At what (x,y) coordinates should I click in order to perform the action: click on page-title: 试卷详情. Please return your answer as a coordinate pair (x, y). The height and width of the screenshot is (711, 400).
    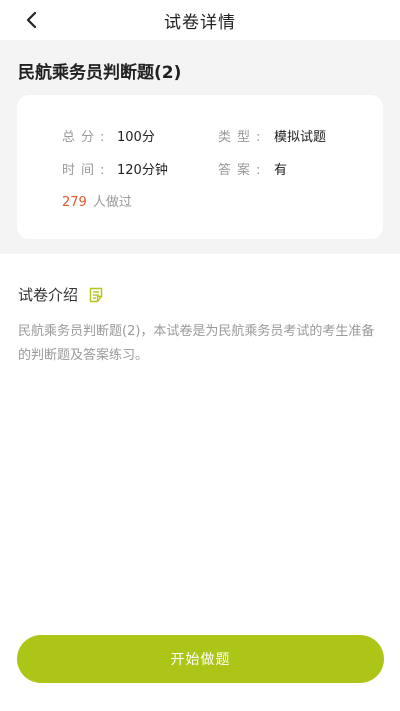
    Looking at the image, I should click on (200, 23).